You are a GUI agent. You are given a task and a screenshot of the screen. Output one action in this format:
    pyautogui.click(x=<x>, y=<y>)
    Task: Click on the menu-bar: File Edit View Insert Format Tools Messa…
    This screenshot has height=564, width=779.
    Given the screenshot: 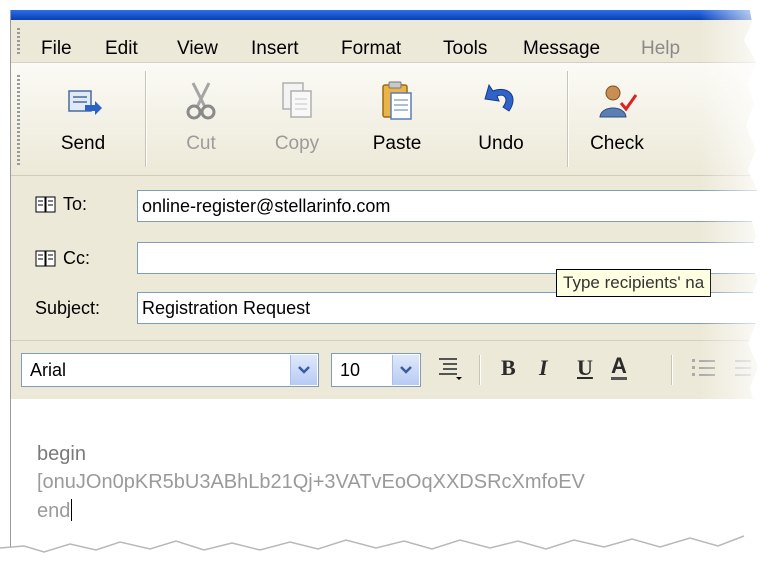 What is the action you would take?
    pyautogui.click(x=395, y=41)
    